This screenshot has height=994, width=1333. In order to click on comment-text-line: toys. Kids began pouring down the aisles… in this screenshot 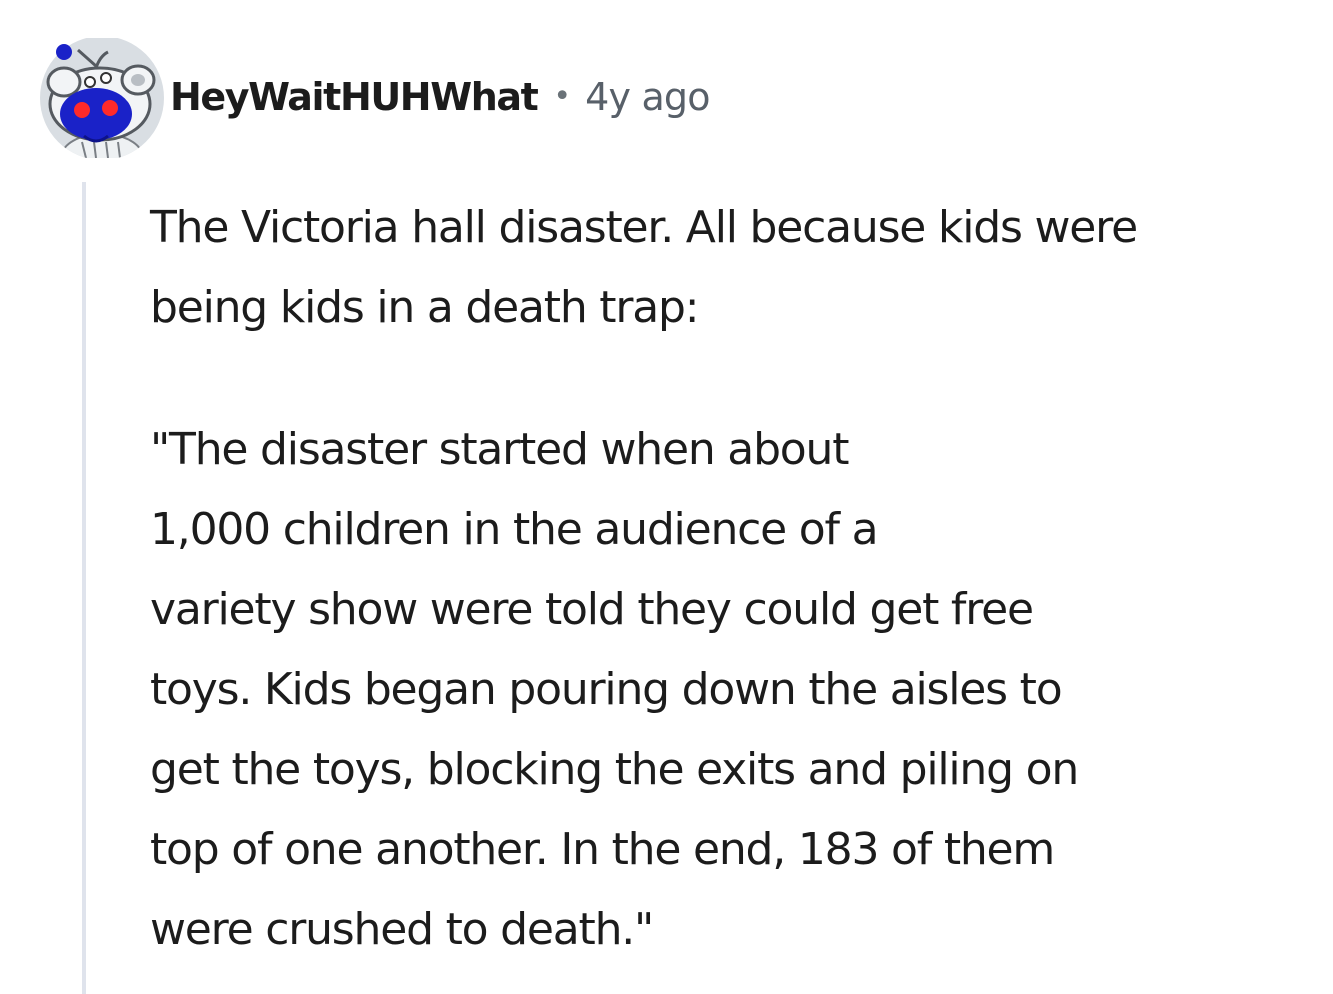, I will do `click(606, 689)`.